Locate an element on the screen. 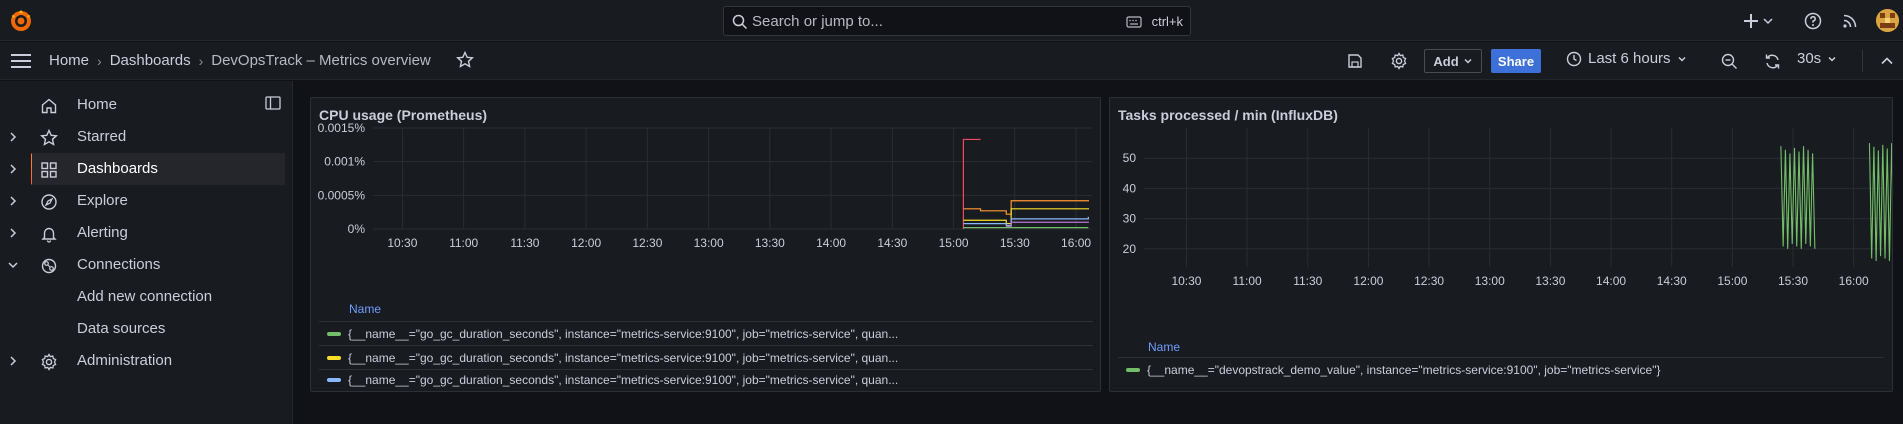 Image resolution: width=1903 pixels, height=424 pixels. new-menu-button is located at coordinates (1759, 21).